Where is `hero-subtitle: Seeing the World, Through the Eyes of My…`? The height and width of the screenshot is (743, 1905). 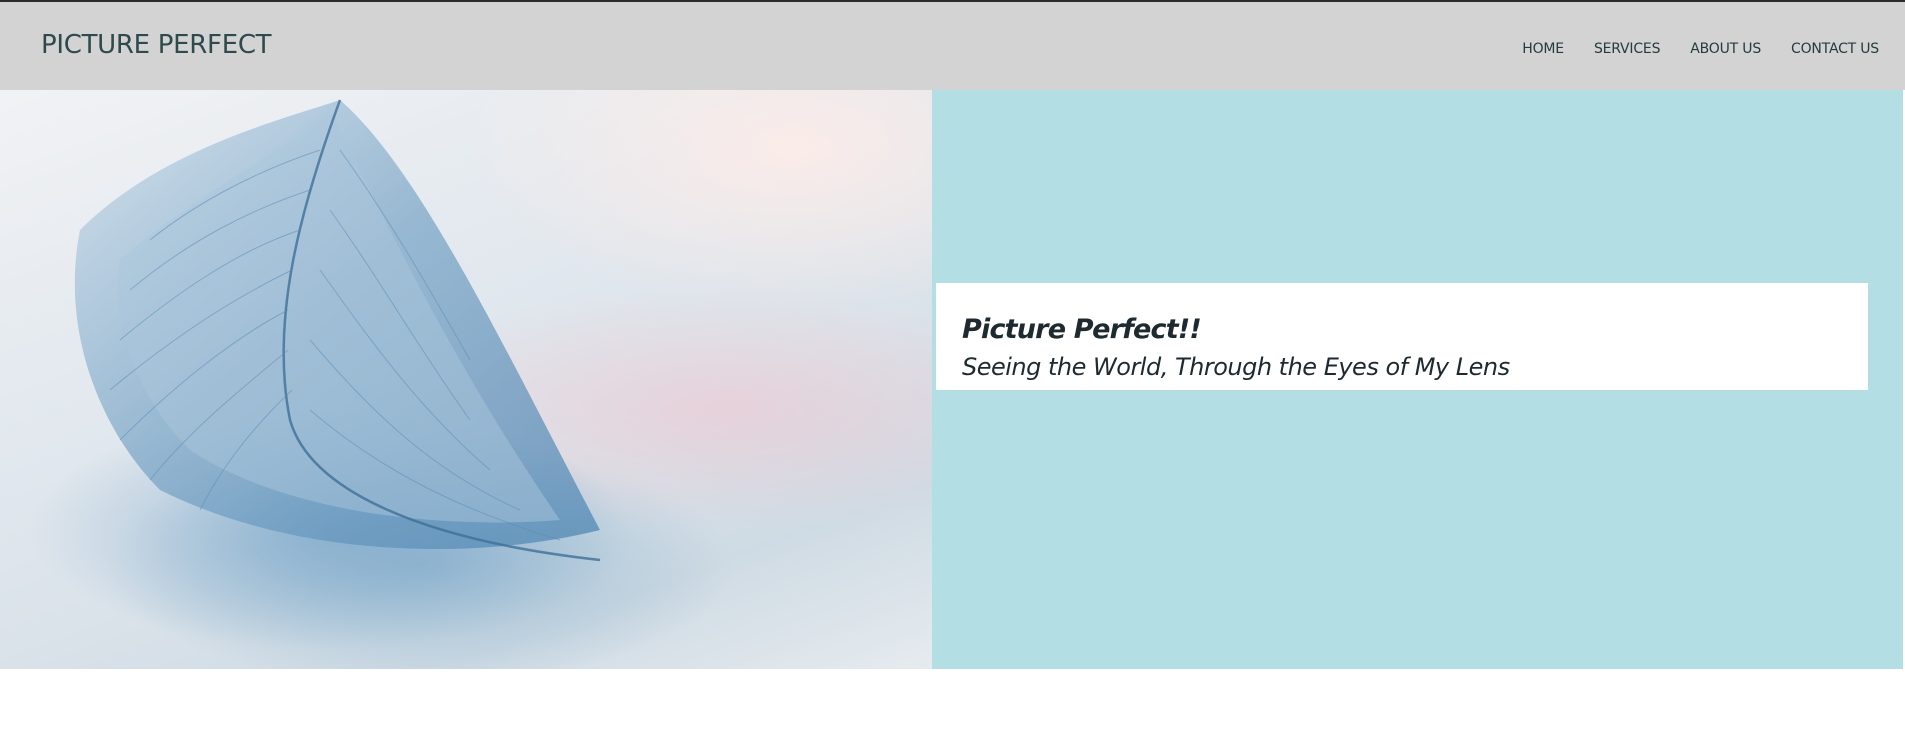 hero-subtitle: Seeing the World, Through the Eyes of My… is located at coordinates (1236, 367).